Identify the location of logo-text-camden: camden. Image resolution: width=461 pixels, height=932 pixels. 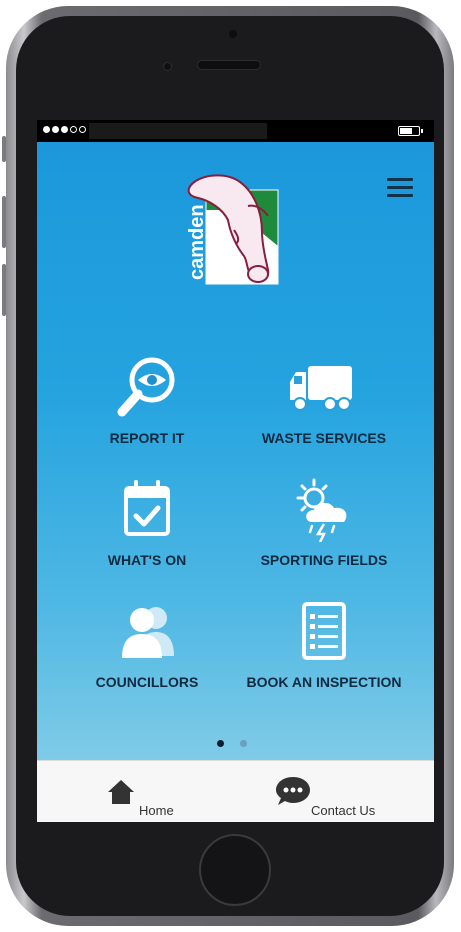
(197, 242).